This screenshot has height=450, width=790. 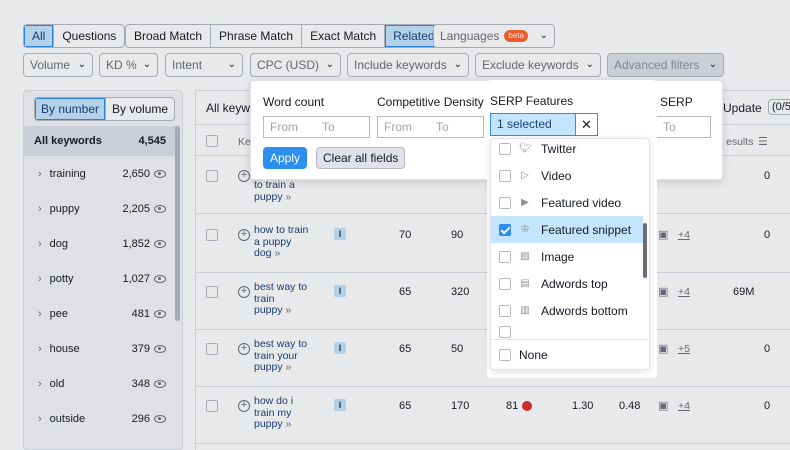 I want to click on serp-option-video: ▷ Video, so click(x=567, y=175).